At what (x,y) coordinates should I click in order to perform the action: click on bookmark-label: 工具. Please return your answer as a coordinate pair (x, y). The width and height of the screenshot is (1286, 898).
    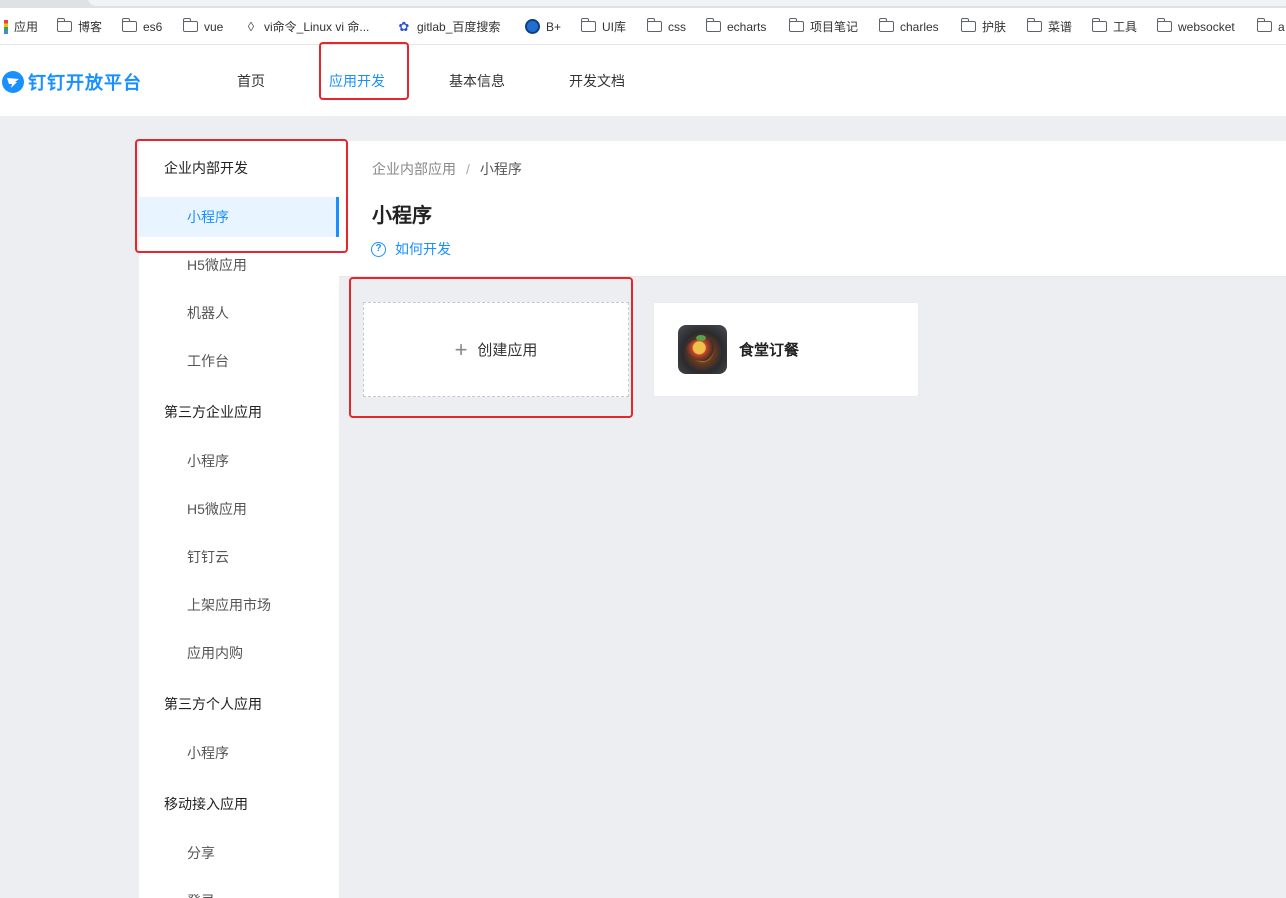
    Looking at the image, I should click on (1125, 27).